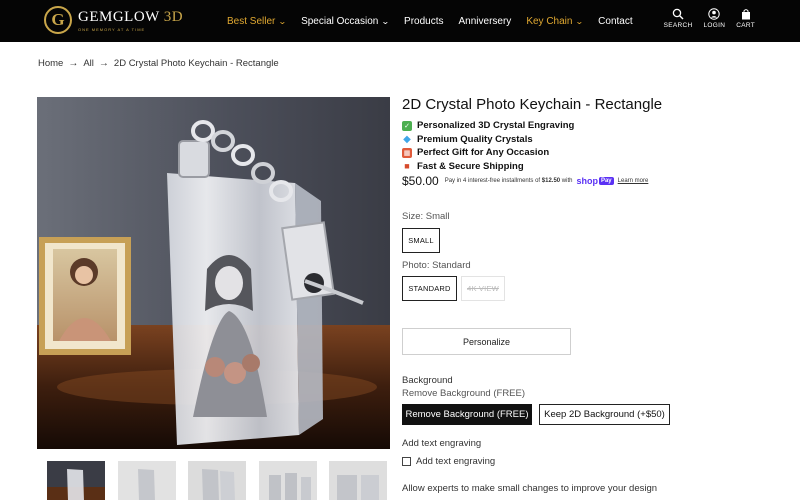 The width and height of the screenshot is (800, 500). What do you see at coordinates (407, 125) in the screenshot?
I see `check-icon: ✓` at bounding box center [407, 125].